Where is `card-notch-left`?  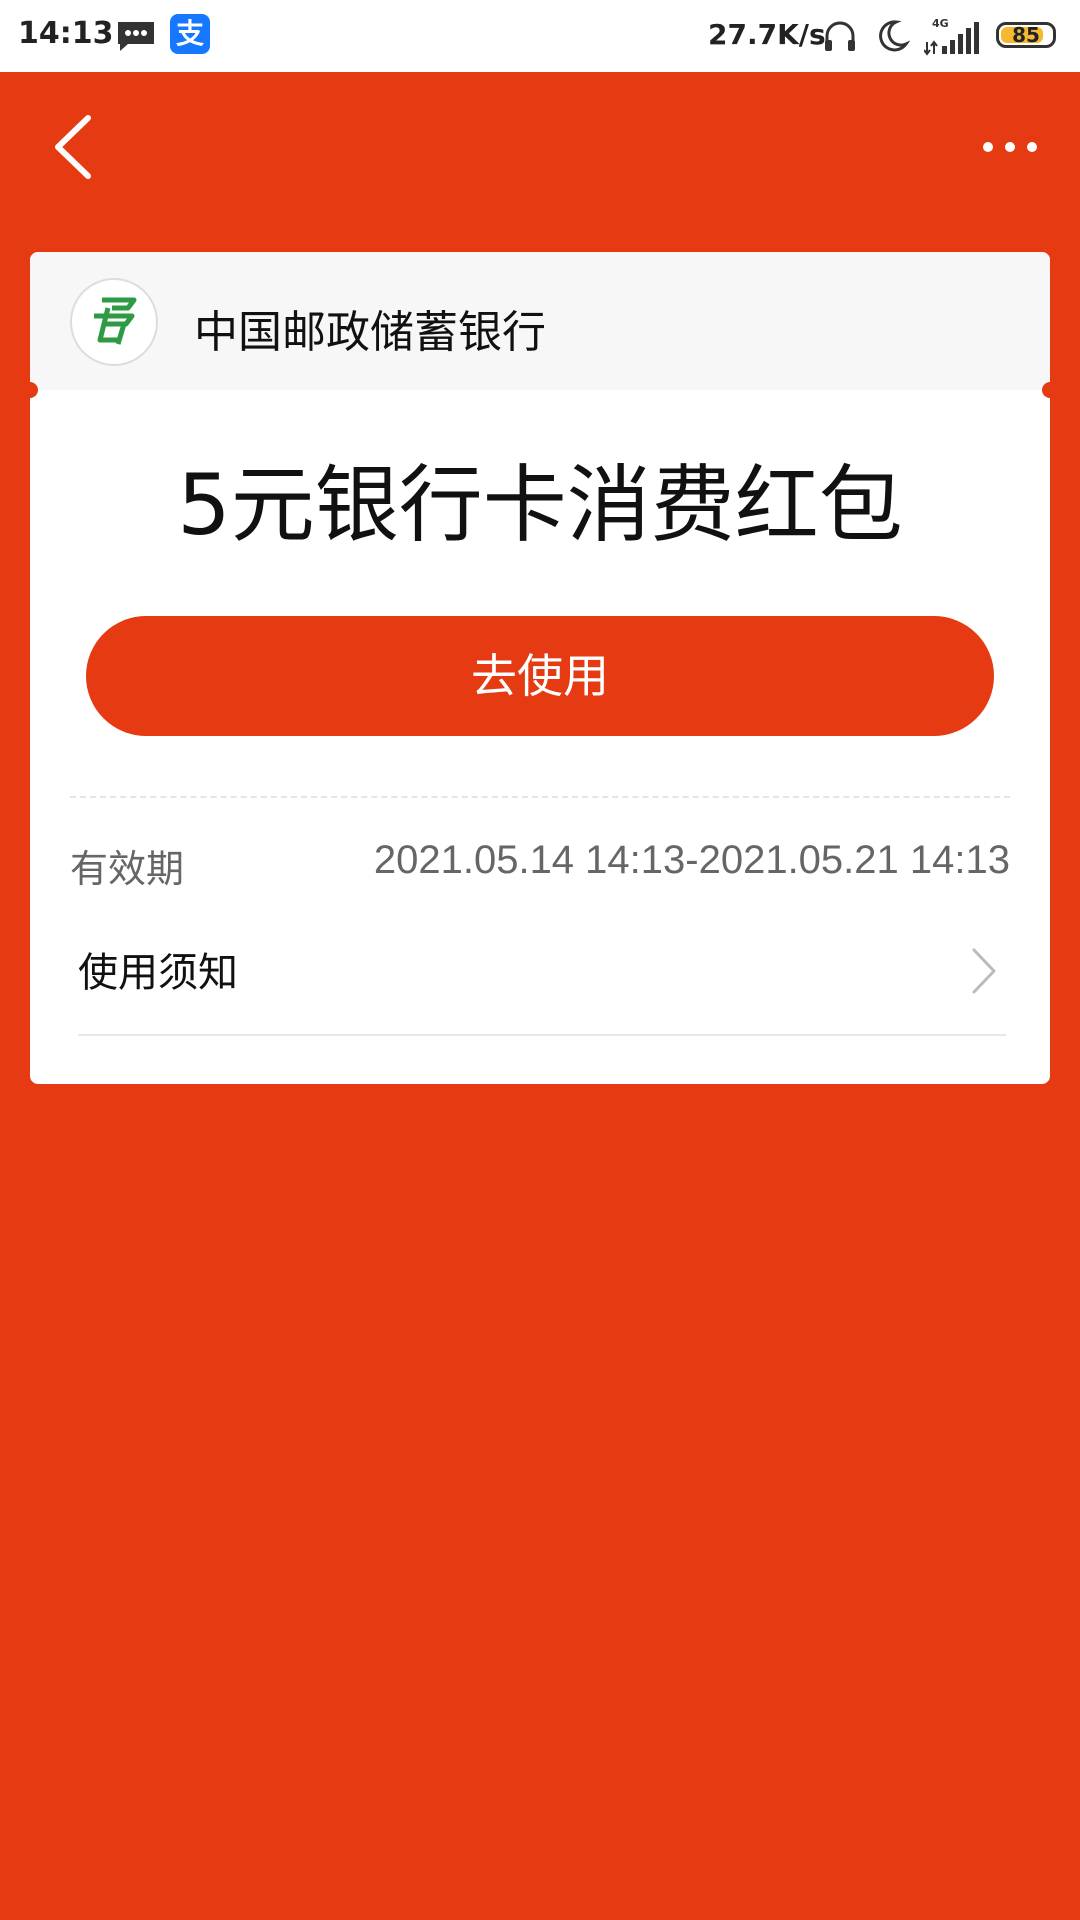
card-notch-left is located at coordinates (30, 390).